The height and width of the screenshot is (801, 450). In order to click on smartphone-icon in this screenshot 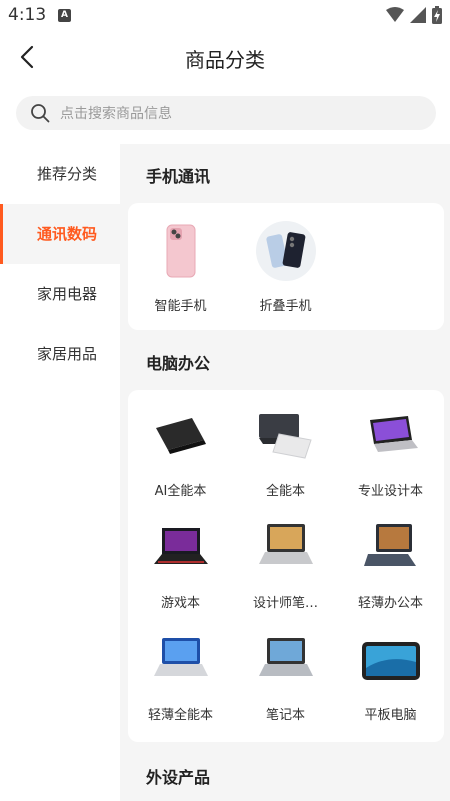, I will do `click(181, 251)`.